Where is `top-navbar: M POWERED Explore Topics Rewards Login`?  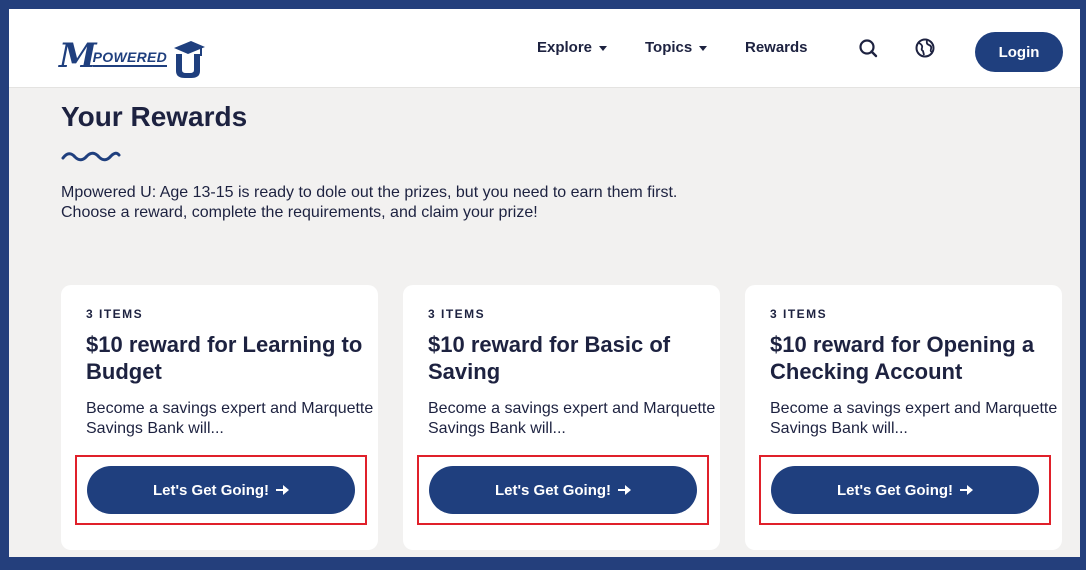 top-navbar: M POWERED Explore Topics Rewards Login is located at coordinates (544, 48).